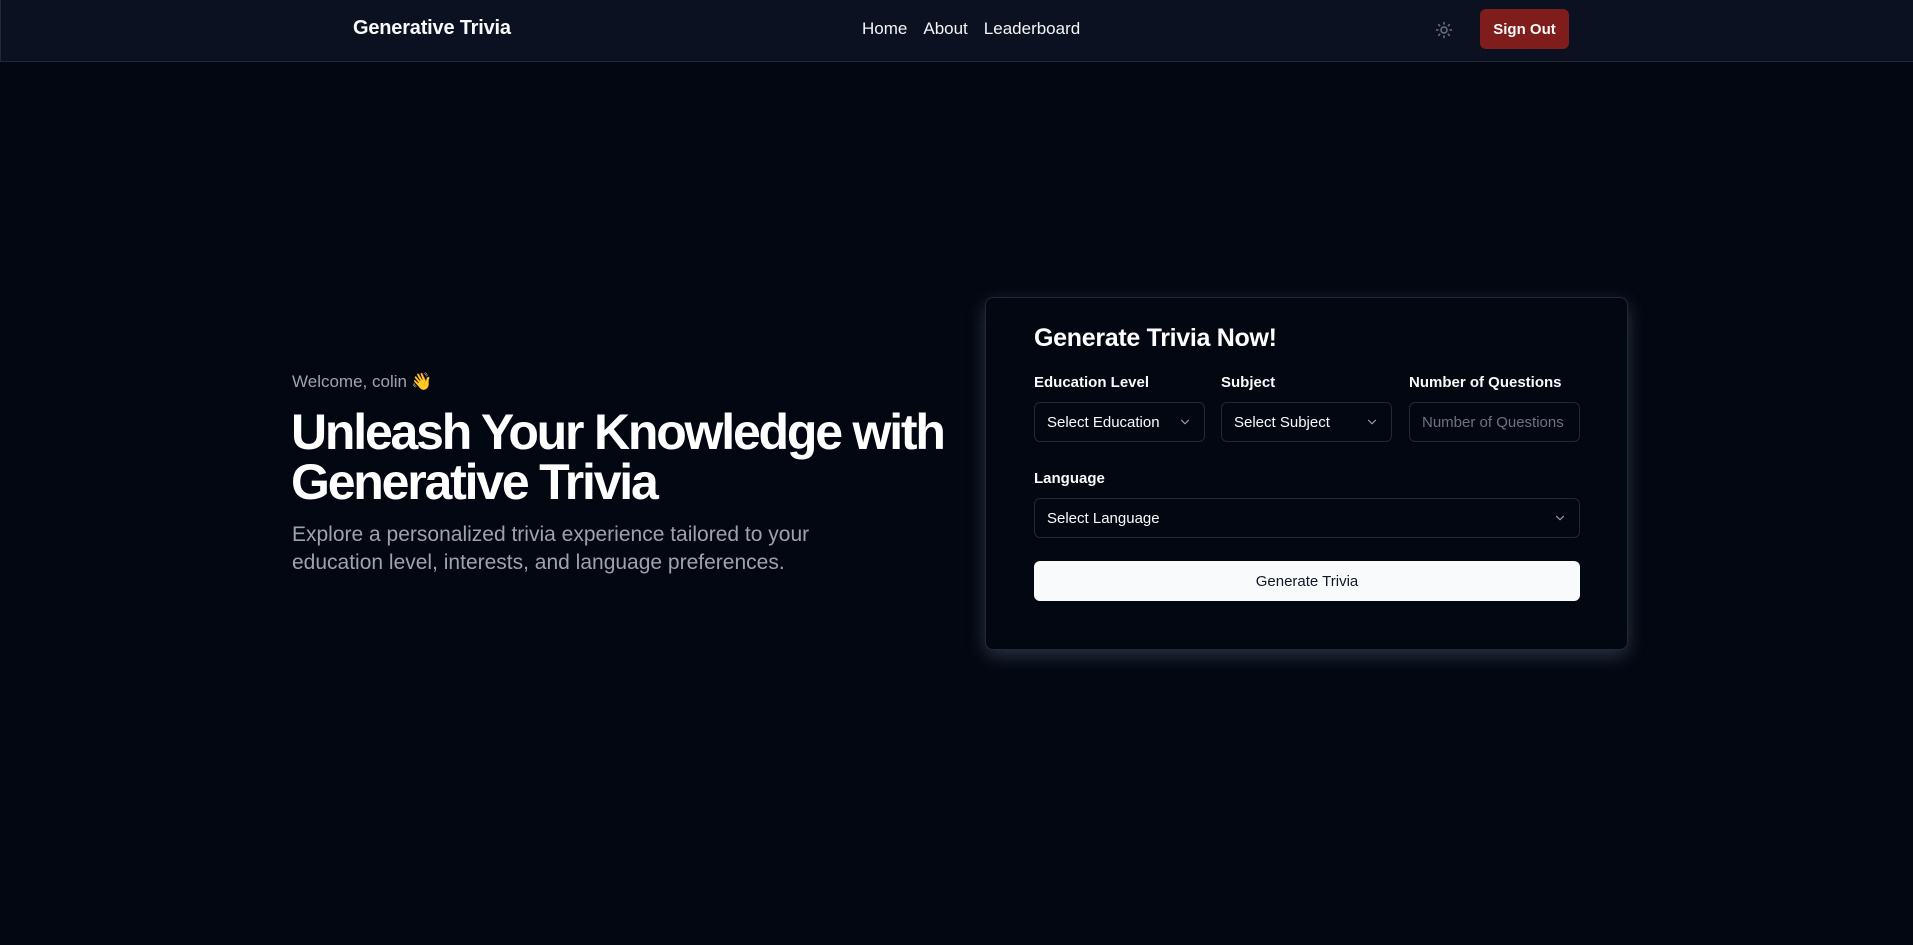 The width and height of the screenshot is (1913, 945). What do you see at coordinates (1524, 29) in the screenshot?
I see `sign-out-button: Sign Out` at bounding box center [1524, 29].